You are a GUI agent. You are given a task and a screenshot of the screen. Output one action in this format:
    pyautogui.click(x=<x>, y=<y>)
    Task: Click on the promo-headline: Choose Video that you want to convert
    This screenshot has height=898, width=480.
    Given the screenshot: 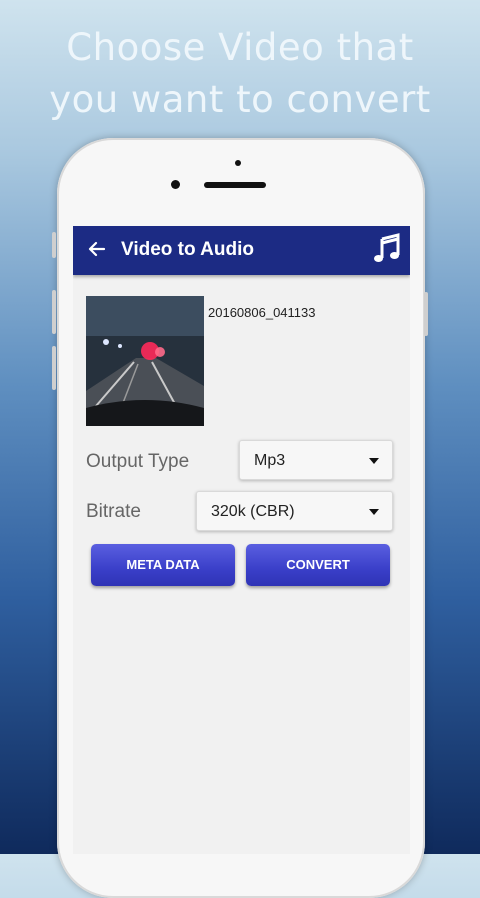 What is the action you would take?
    pyautogui.click(x=240, y=74)
    